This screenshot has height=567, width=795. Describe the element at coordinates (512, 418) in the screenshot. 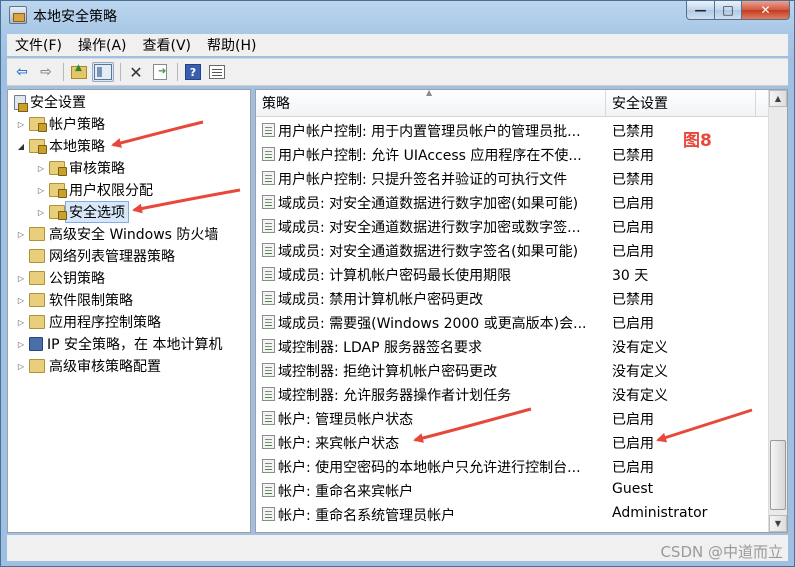

I see `table-row: 帐户: 管理员帐户状态 已启用` at that location.